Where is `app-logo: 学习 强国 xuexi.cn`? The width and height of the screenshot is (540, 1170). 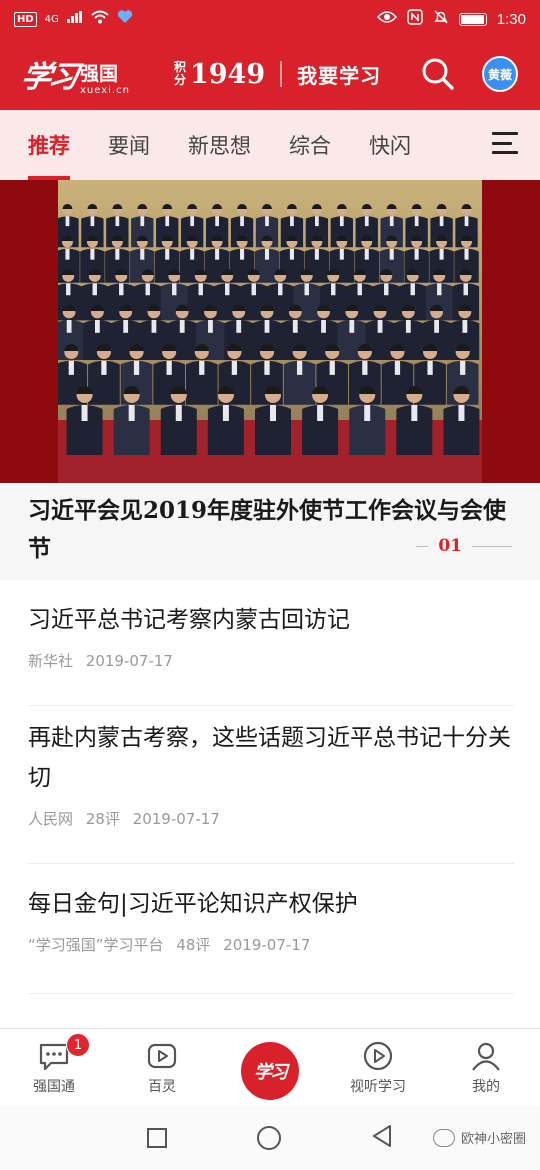 app-logo: 学习 强国 xuexi.cn is located at coordinates (74, 74).